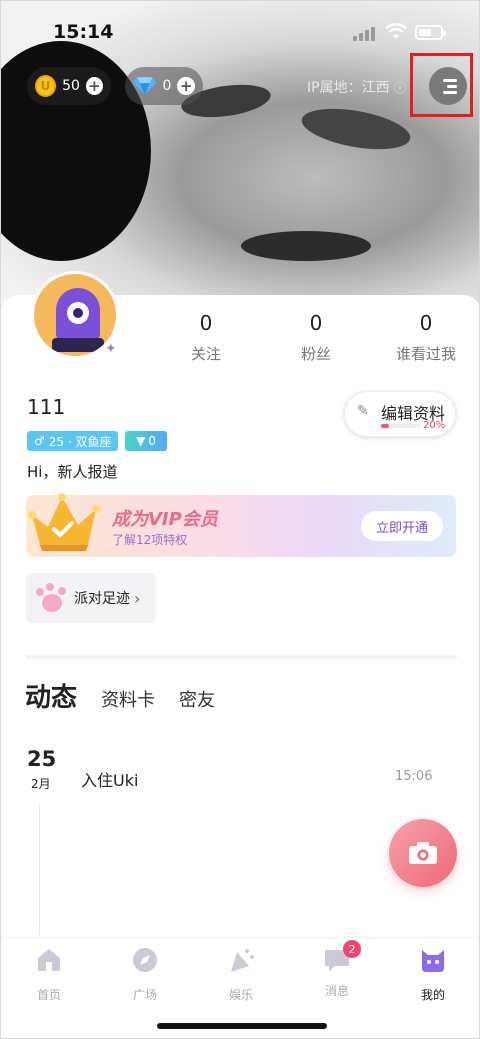 Image resolution: width=480 pixels, height=1039 pixels. Describe the element at coordinates (402, 526) in the screenshot. I see `vip-open-button: 立即开通` at that location.